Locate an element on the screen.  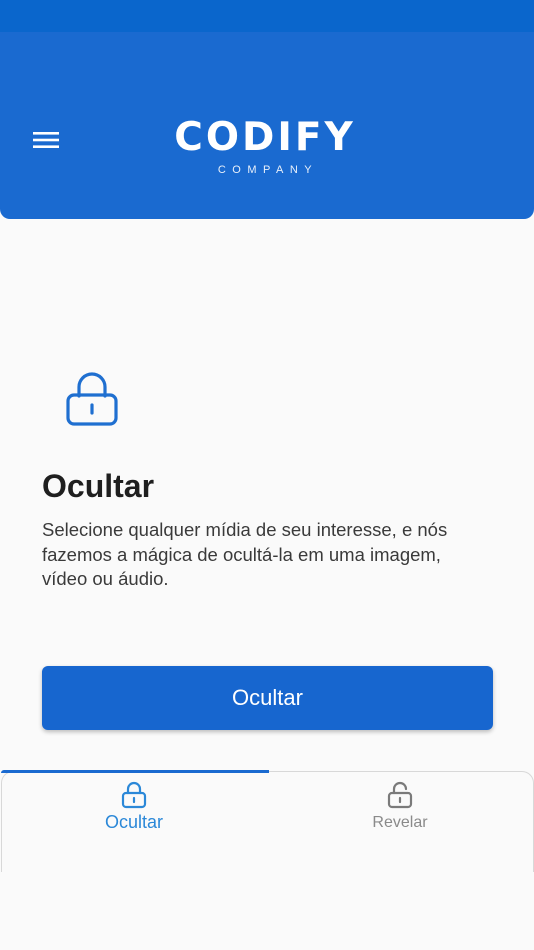
status-bar-overlay is located at coordinates (267, 16).